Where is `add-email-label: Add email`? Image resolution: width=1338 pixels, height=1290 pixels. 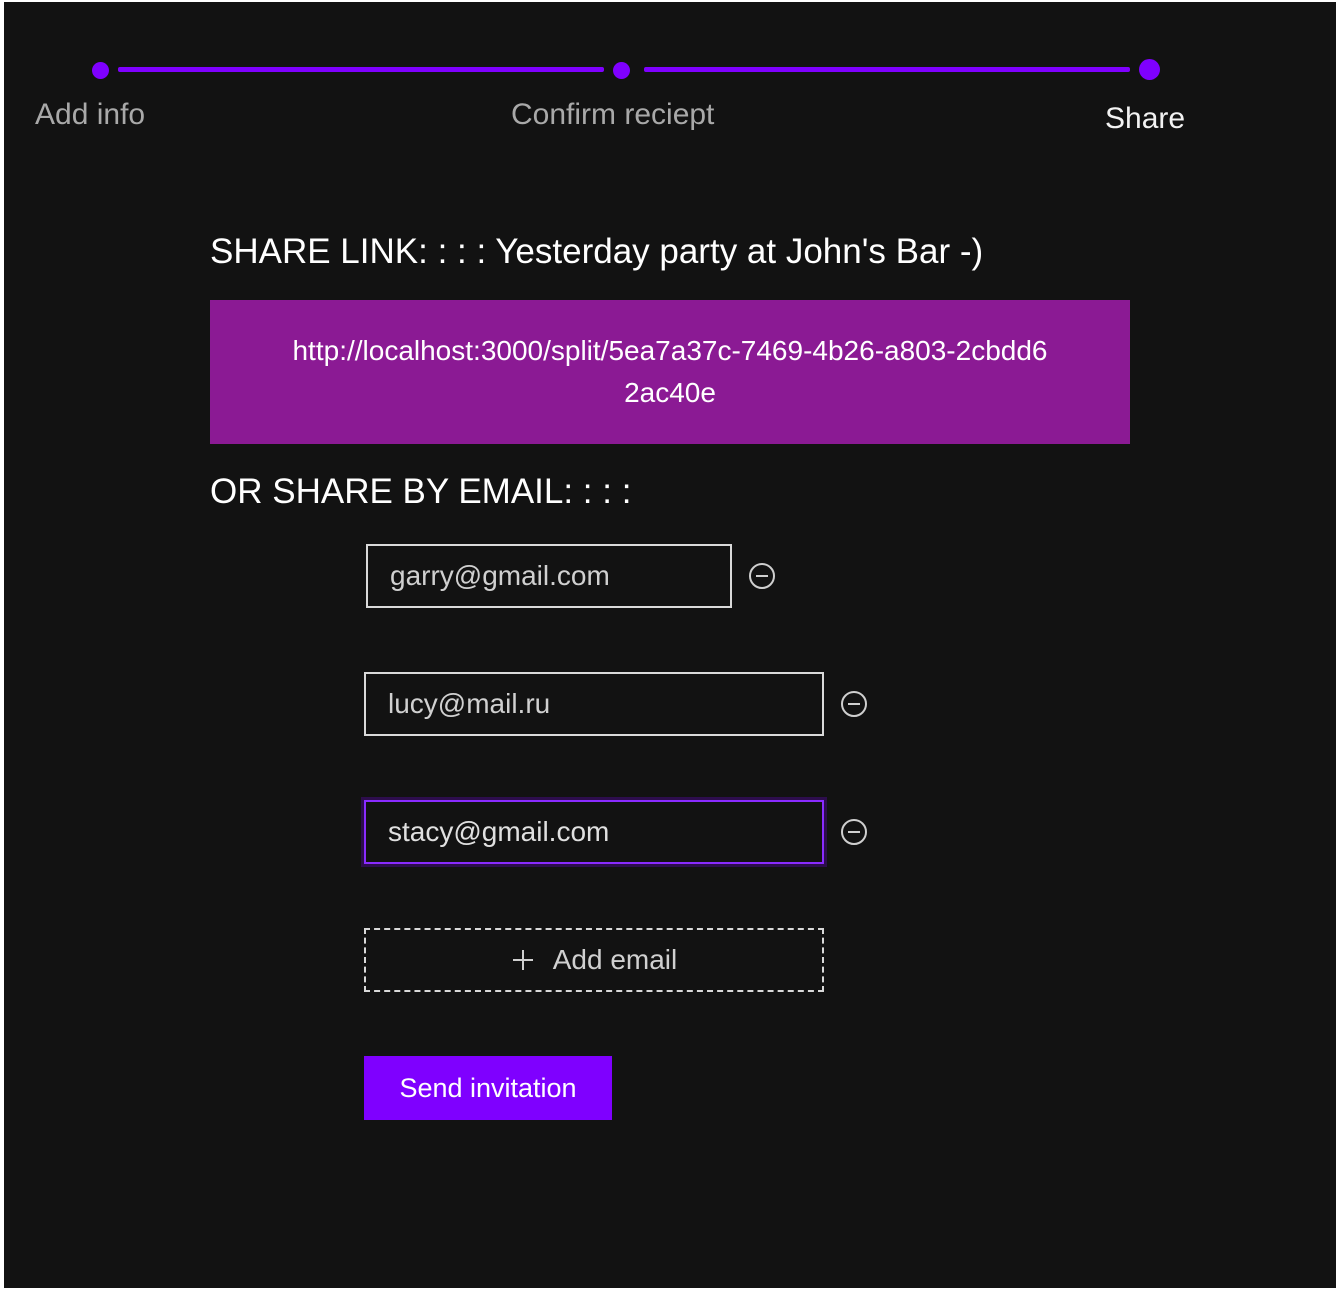
add-email-label: Add email is located at coordinates (615, 959).